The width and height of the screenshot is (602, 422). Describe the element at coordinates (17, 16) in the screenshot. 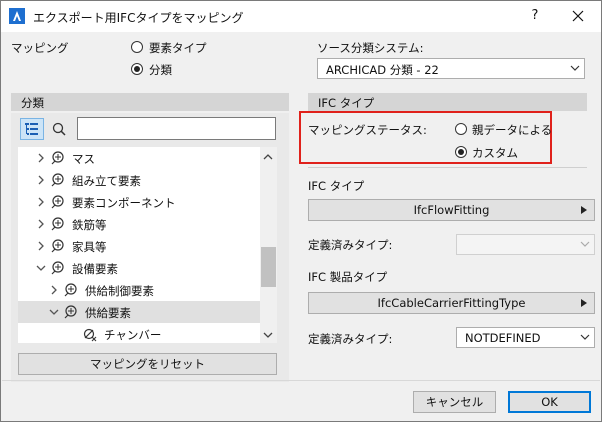

I see `archicad-app-icon` at that location.